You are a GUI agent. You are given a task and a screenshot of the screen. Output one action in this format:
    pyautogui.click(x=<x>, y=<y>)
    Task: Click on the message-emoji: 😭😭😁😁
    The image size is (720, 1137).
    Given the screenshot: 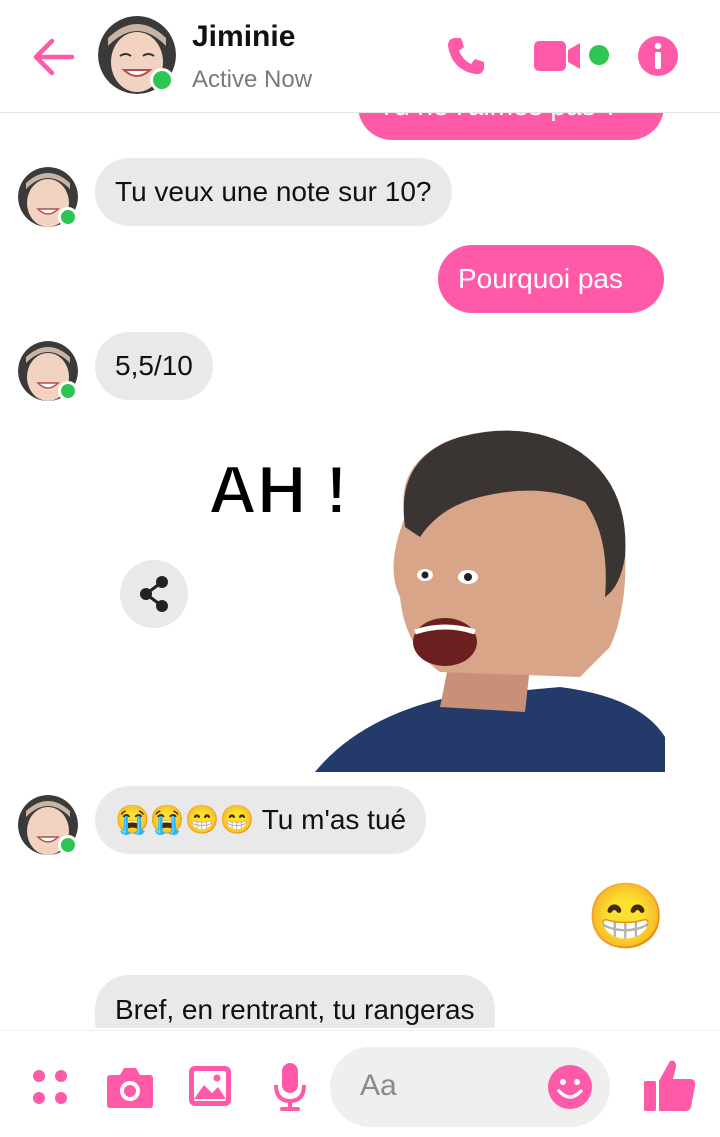 What is the action you would take?
    pyautogui.click(x=185, y=819)
    